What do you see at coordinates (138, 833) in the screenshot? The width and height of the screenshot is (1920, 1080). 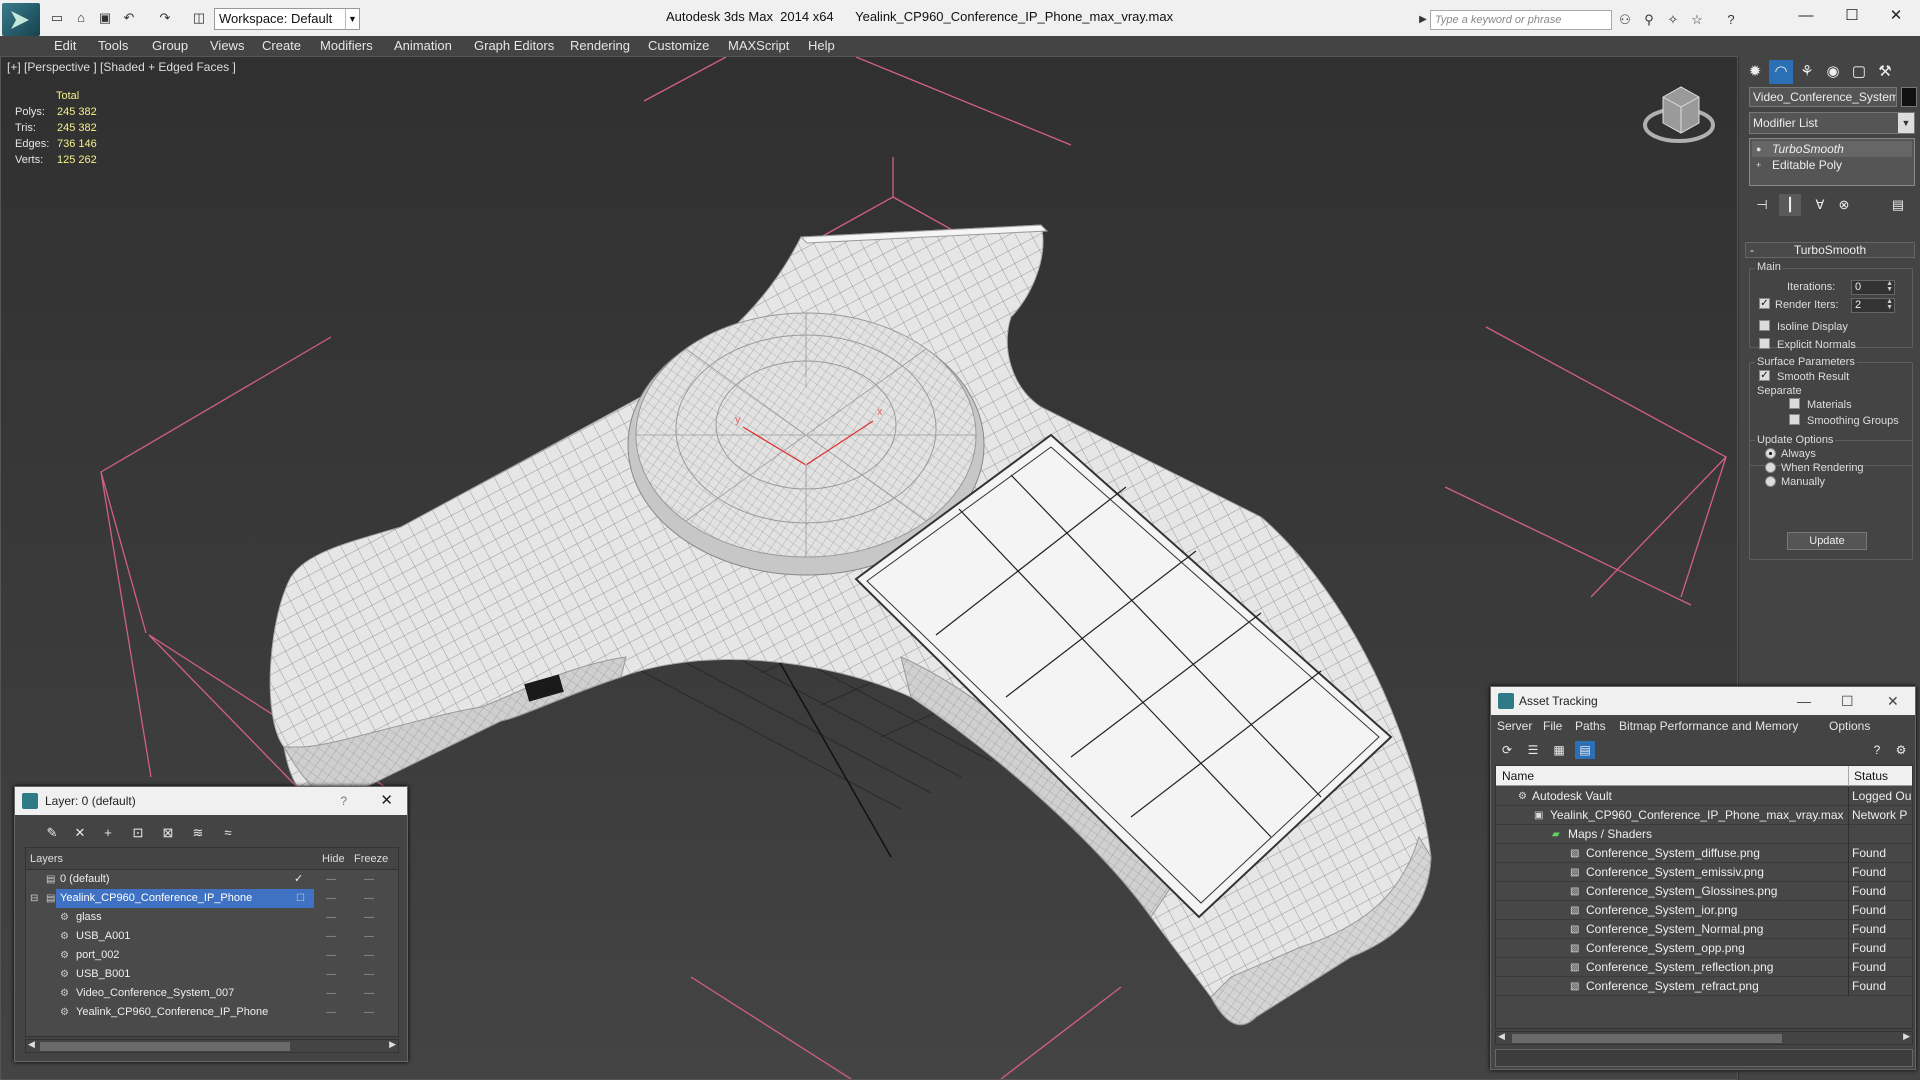 I see `select-highlighted-icon: ⊡` at bounding box center [138, 833].